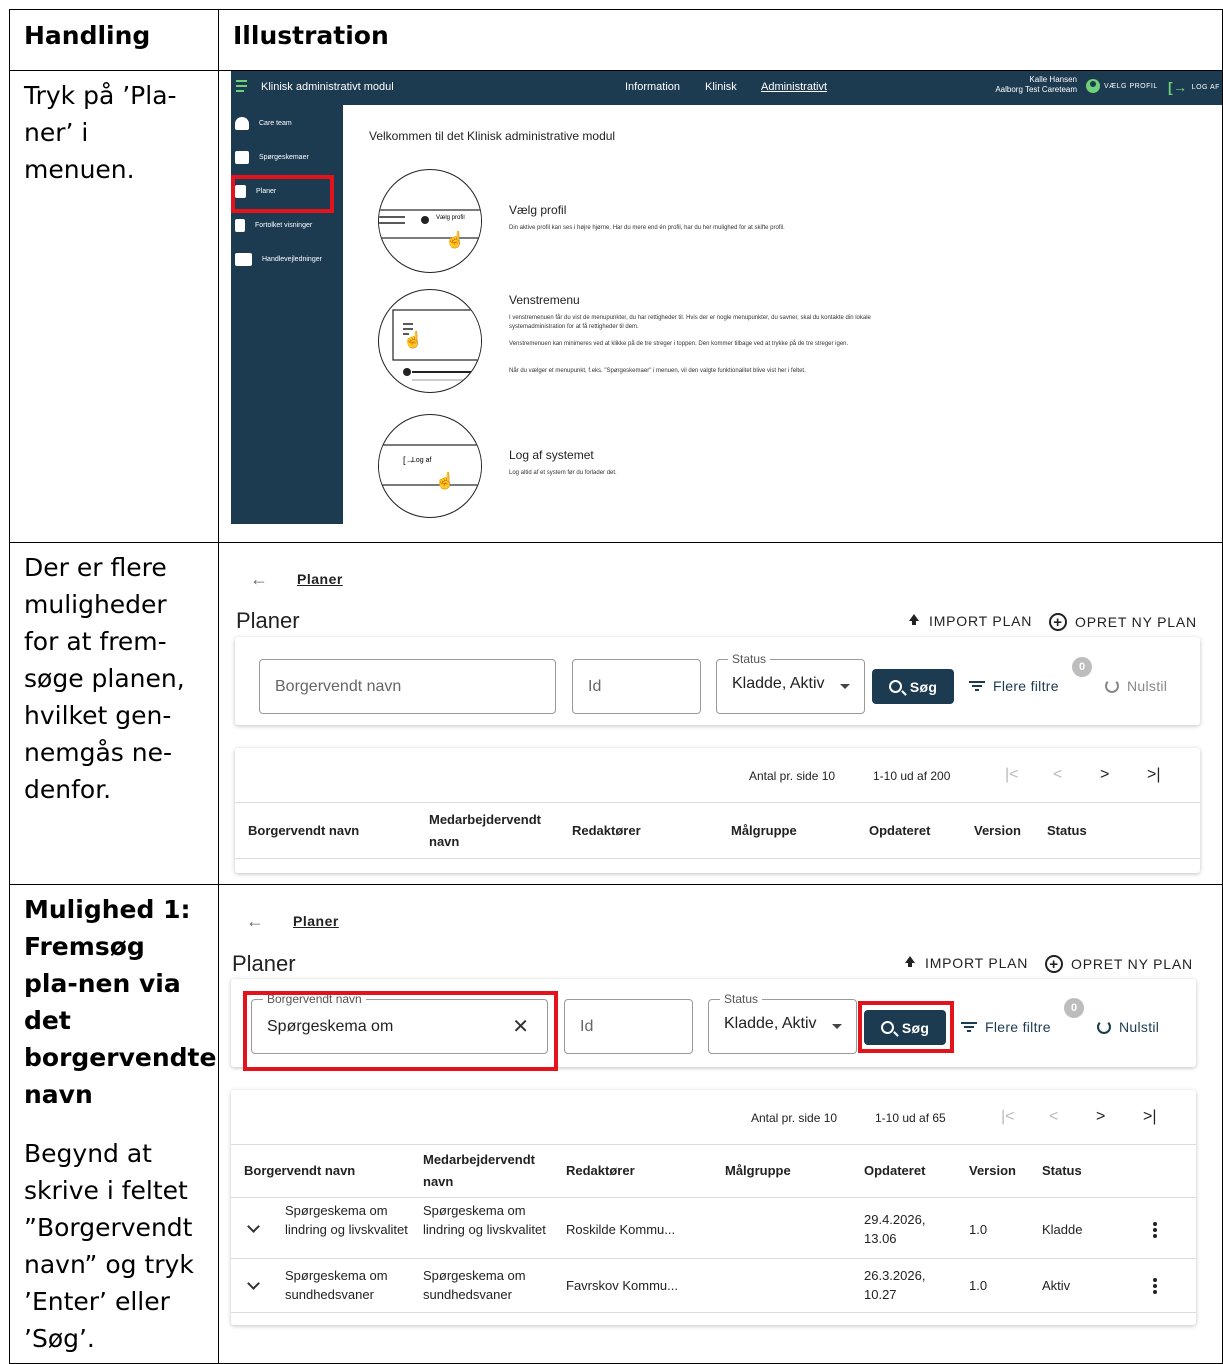 The image size is (1223, 1364). What do you see at coordinates (1074, 1008) in the screenshot?
I see `filter-count-badge: 0` at bounding box center [1074, 1008].